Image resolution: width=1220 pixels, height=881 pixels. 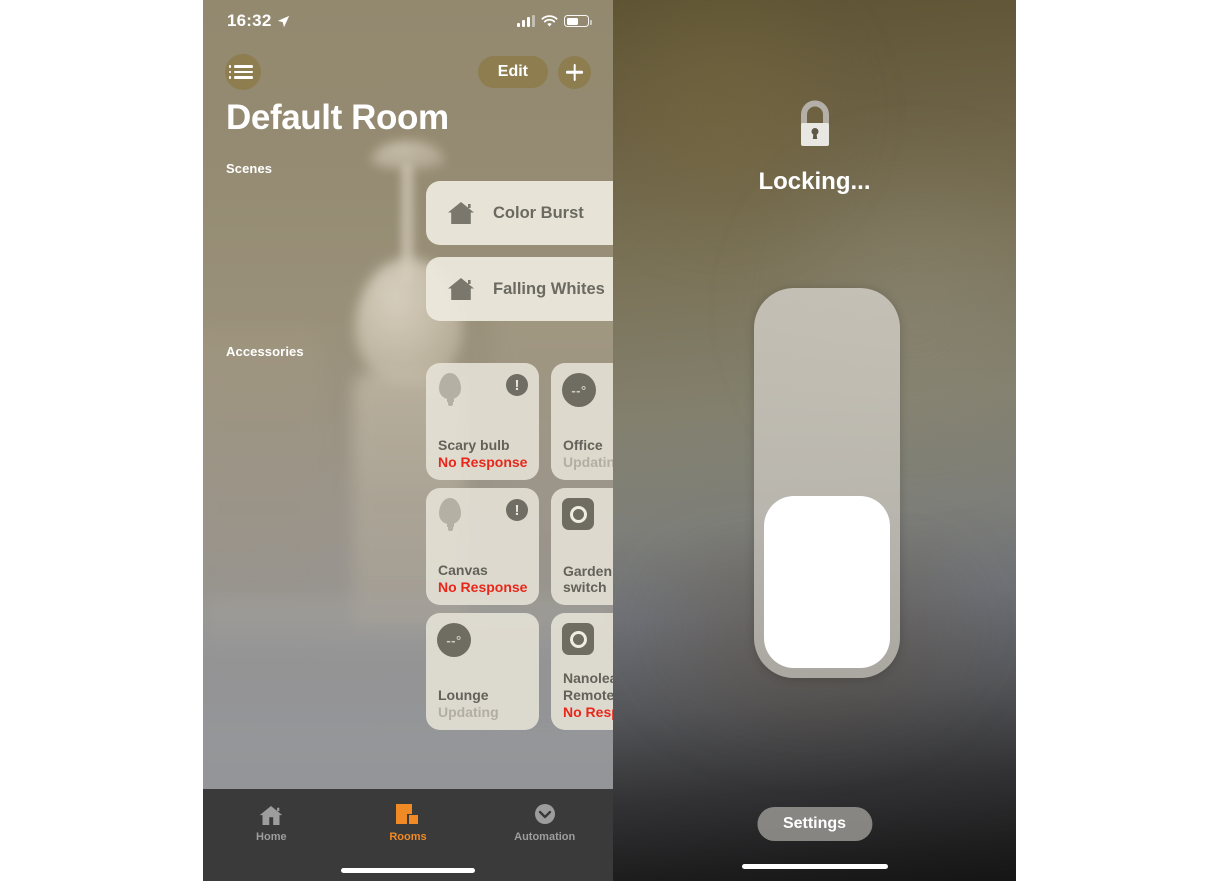 I want to click on scene-tile: Color Burst, so click(x=519, y=213).